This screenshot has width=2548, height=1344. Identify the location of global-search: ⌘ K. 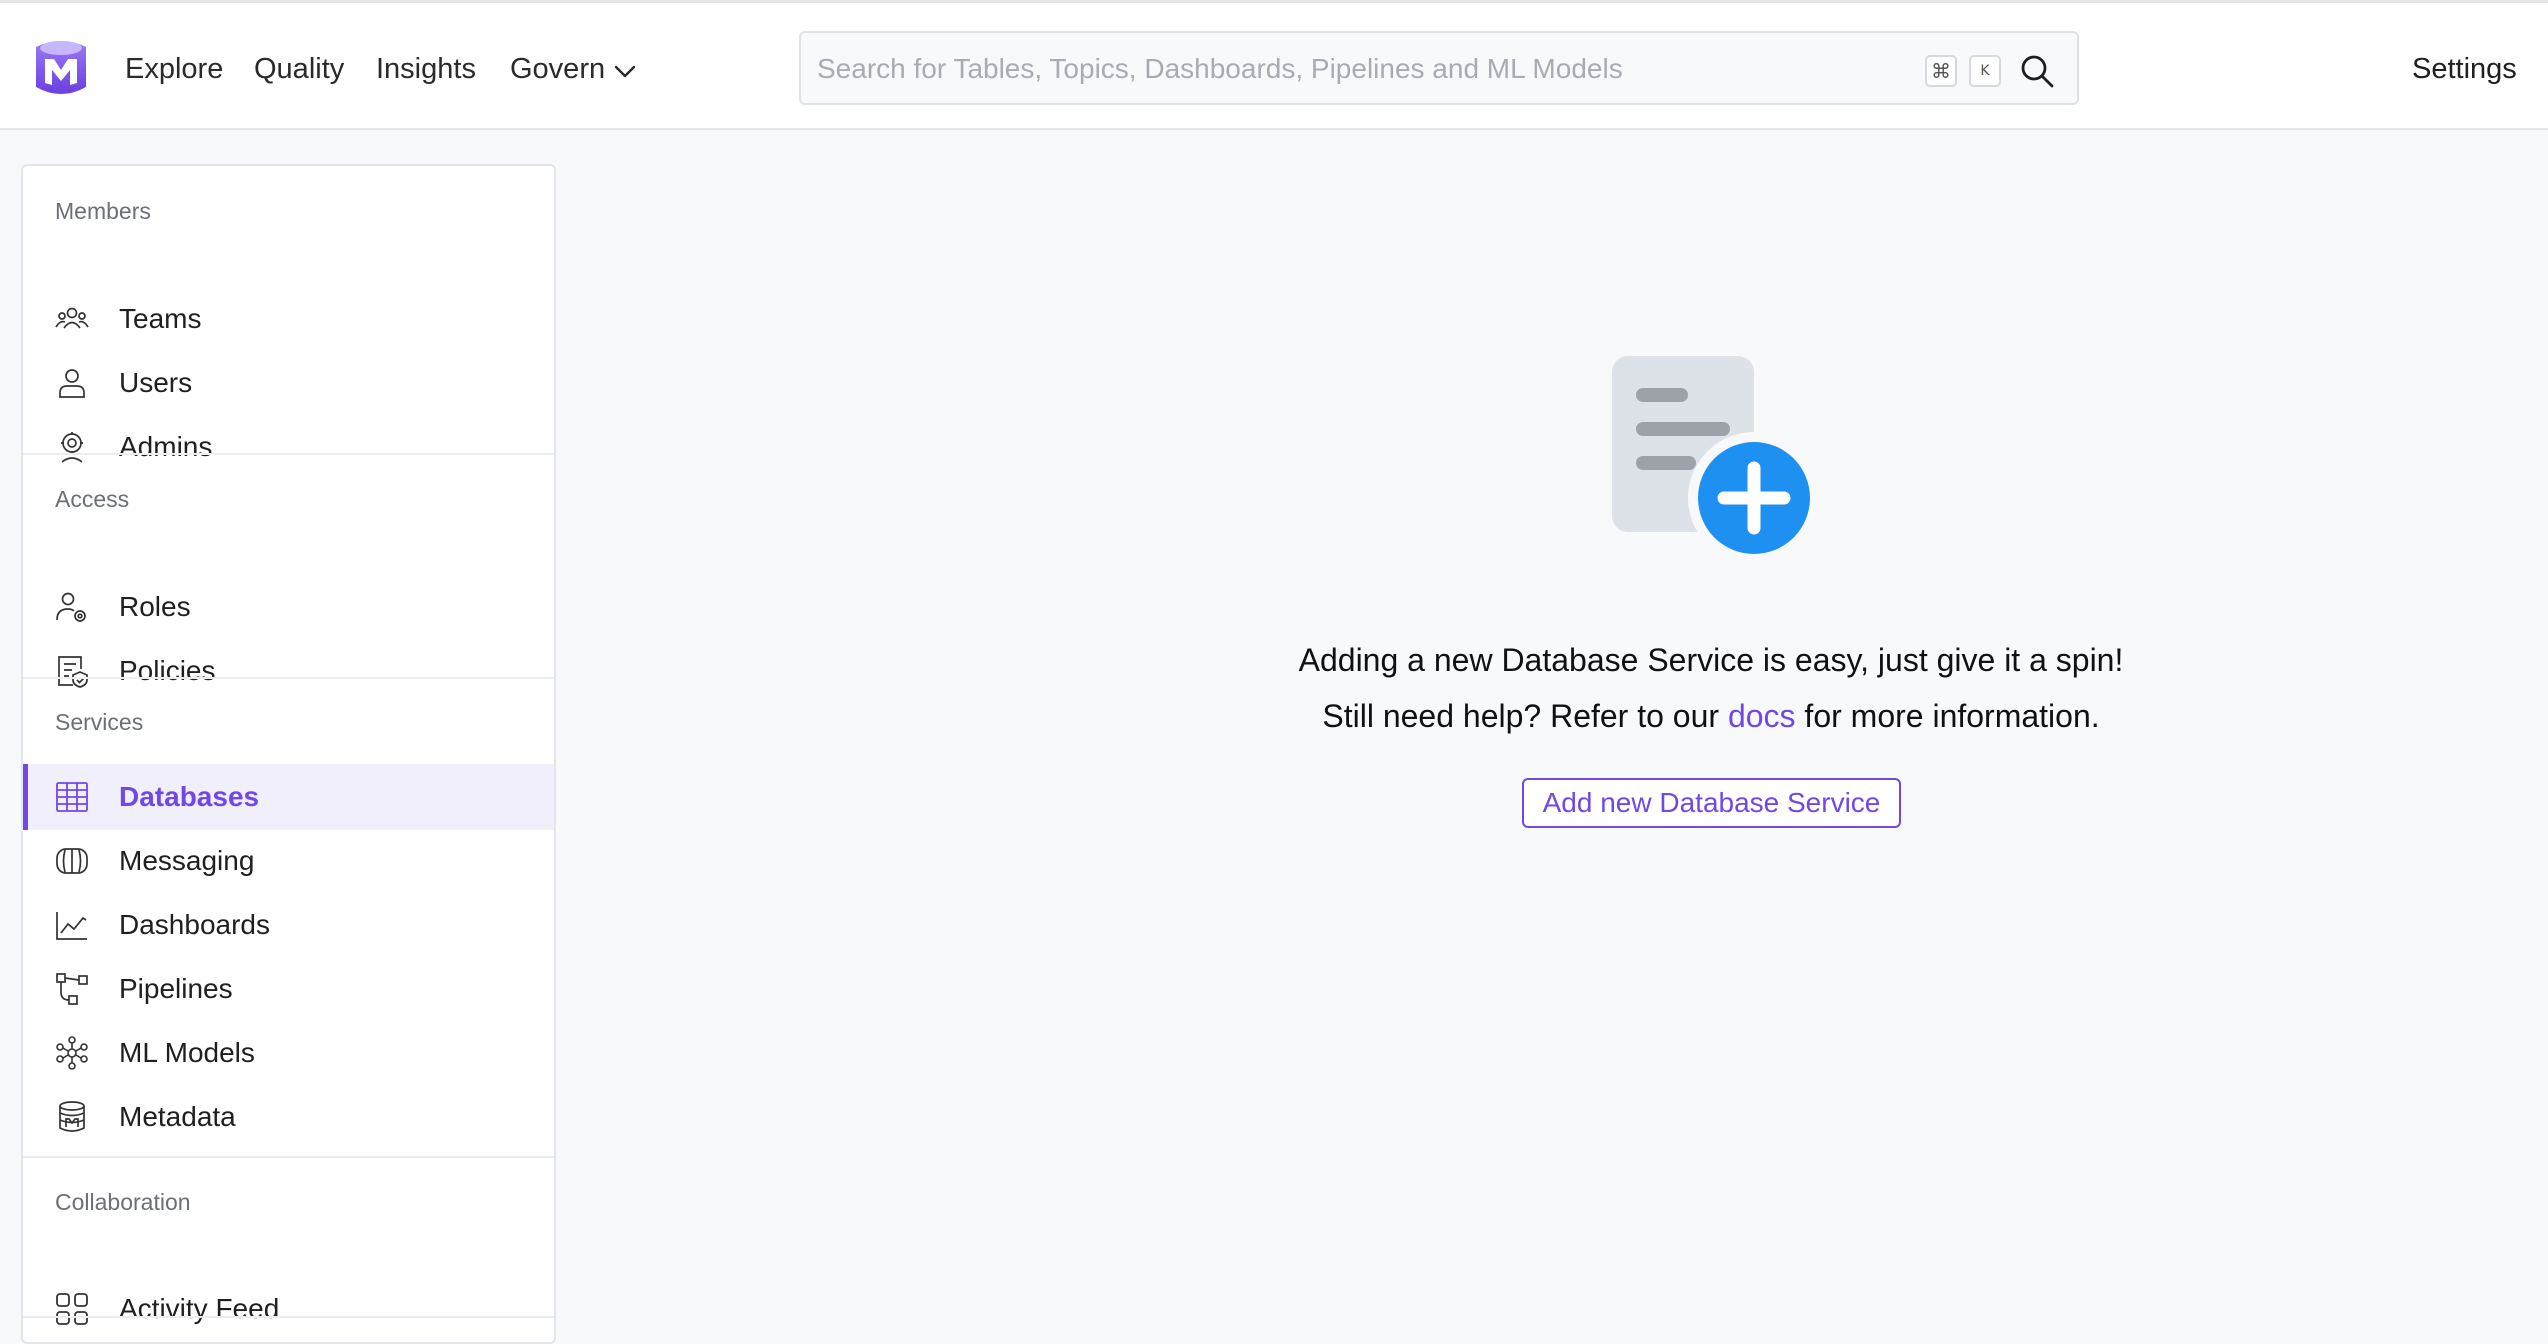
(1439, 68).